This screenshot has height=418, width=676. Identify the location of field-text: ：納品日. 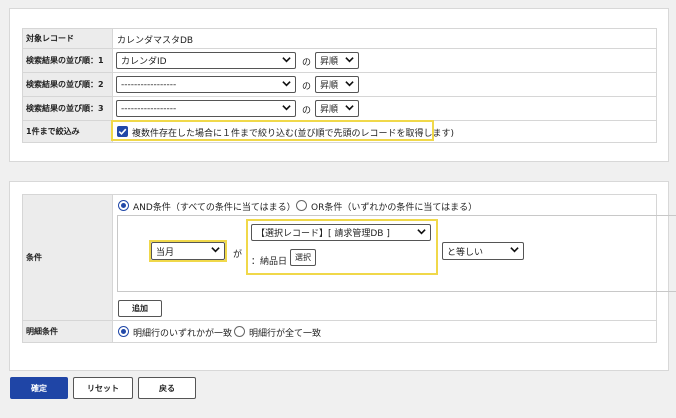
(269, 262).